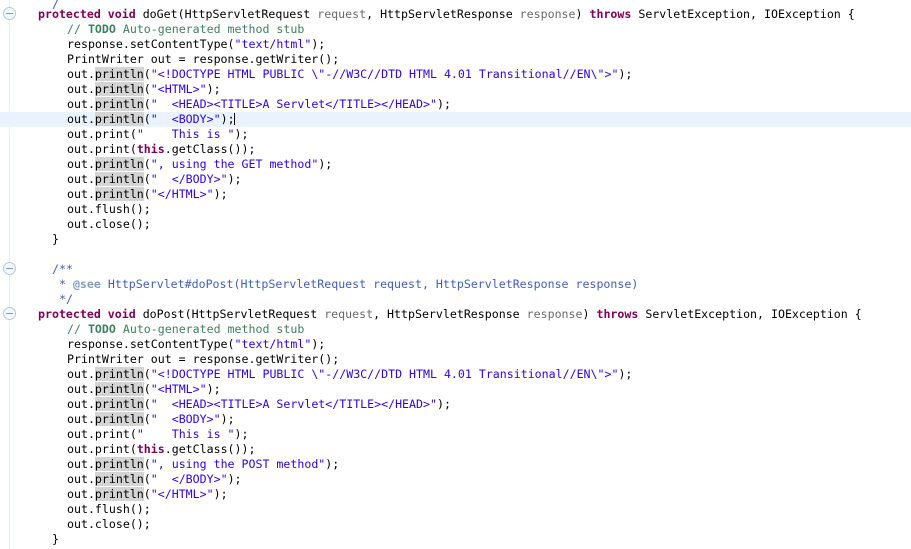  What do you see at coordinates (547, 14) in the screenshot?
I see `code-token: response` at bounding box center [547, 14].